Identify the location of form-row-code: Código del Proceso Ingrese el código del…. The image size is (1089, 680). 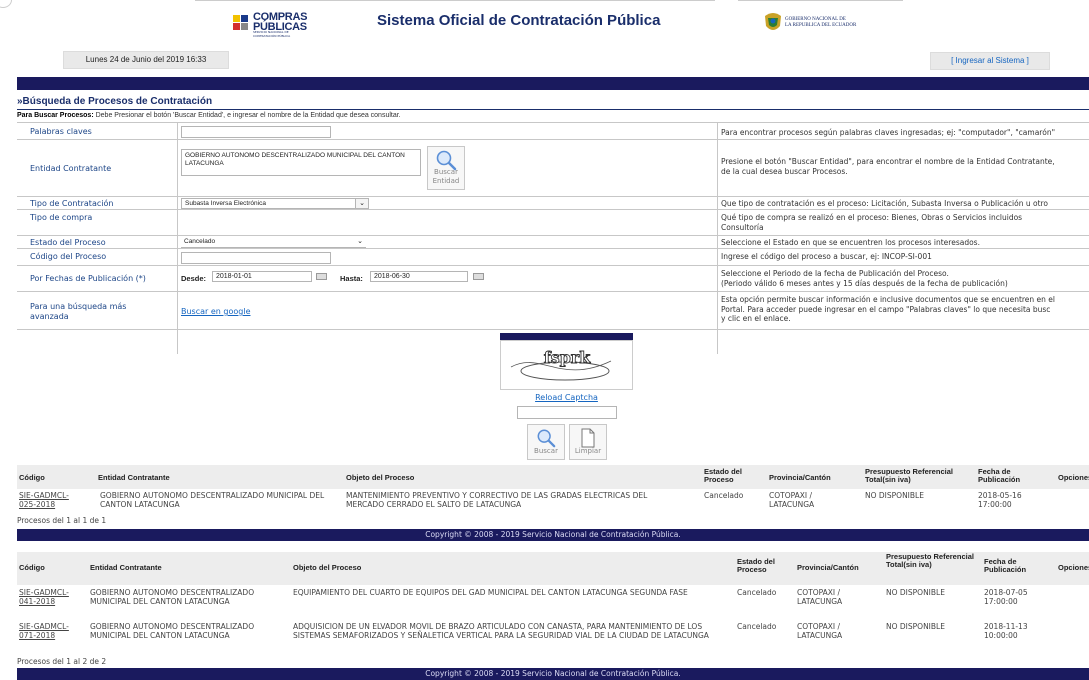
(553, 257).